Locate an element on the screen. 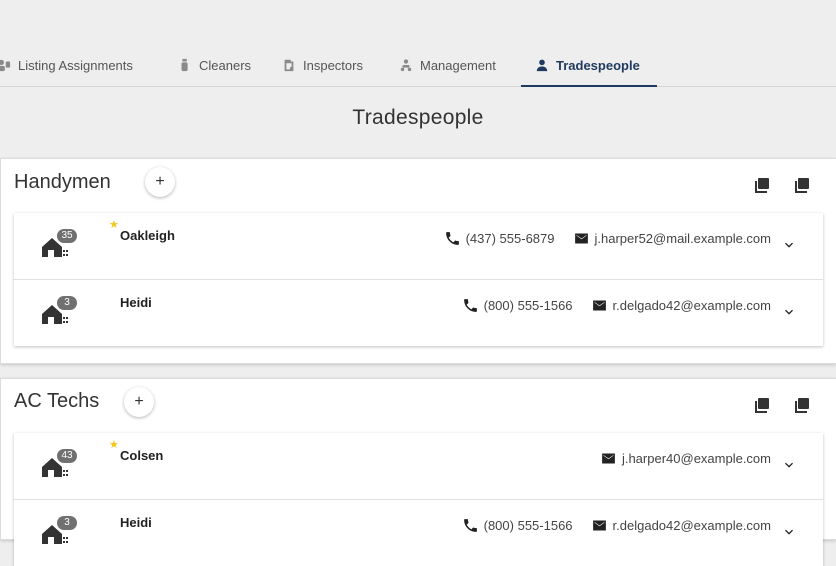  tab-label: Tradespeople is located at coordinates (598, 65).